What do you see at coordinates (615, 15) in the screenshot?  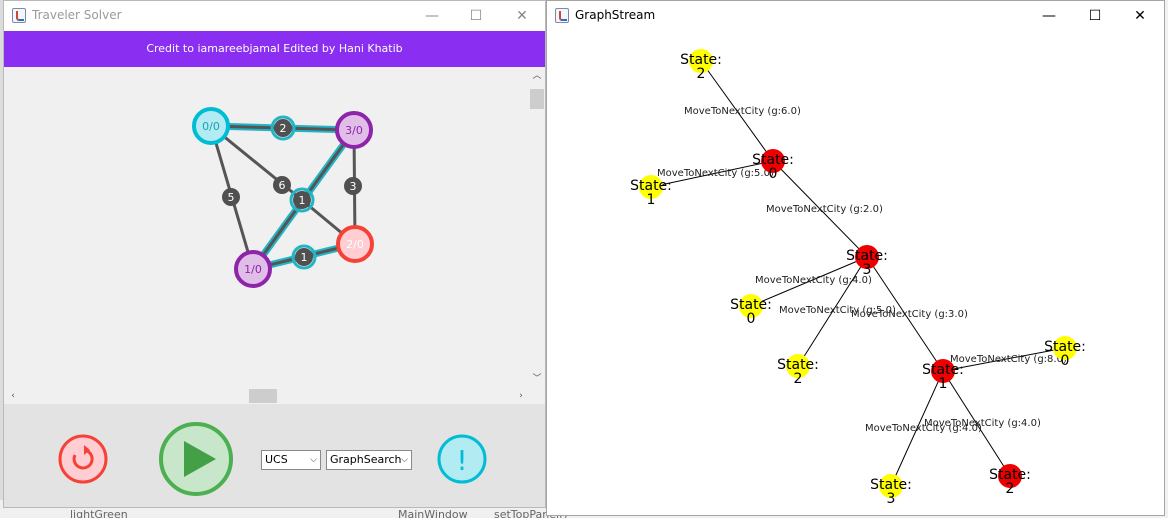 I see `window-title: GraphStream` at bounding box center [615, 15].